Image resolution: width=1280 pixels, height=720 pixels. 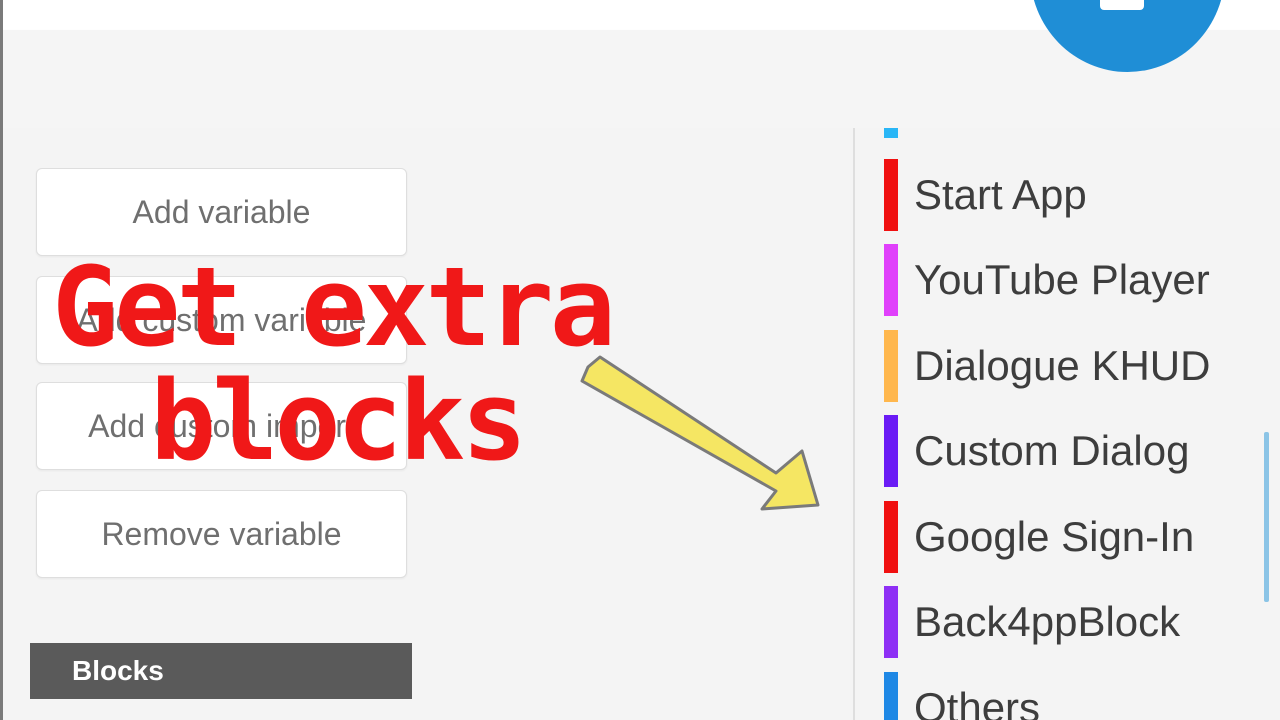 I want to click on category-label: Google Sign-In, so click(x=1054, y=536).